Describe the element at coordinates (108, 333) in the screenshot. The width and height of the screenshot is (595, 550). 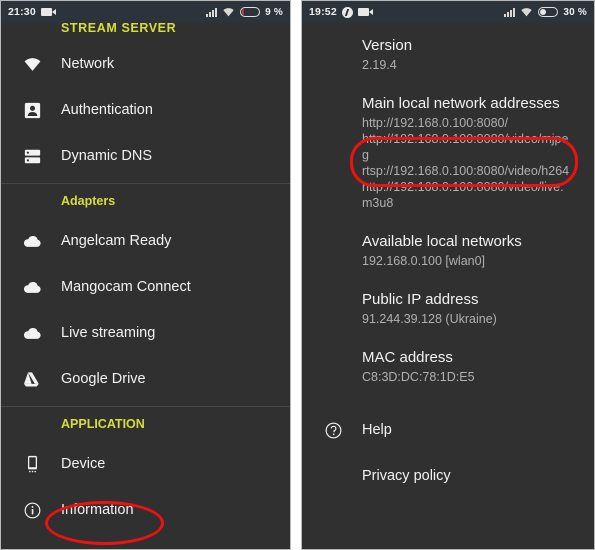
I see `sidebar-item-label: Live streaming` at that location.